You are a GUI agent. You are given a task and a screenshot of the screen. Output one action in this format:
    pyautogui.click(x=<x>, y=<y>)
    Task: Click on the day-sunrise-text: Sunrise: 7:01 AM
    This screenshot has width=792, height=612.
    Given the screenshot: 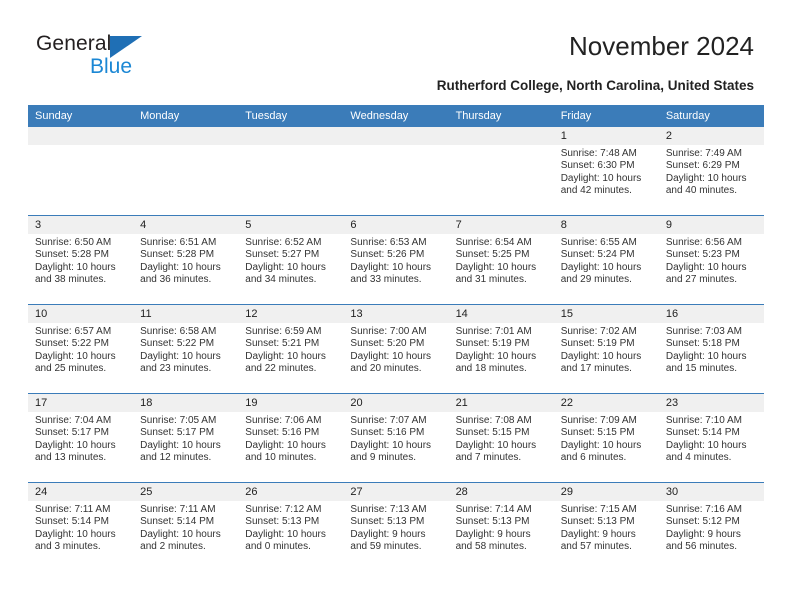 What is the action you would take?
    pyautogui.click(x=493, y=331)
    